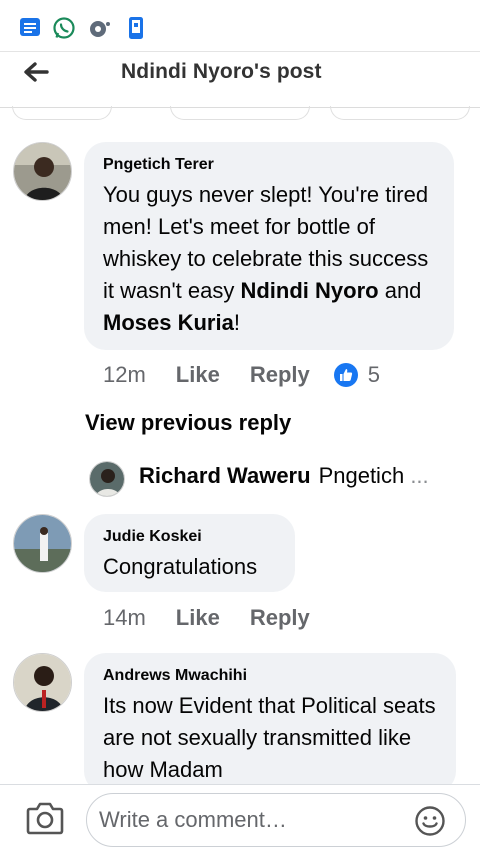 The width and height of the screenshot is (480, 854). I want to click on comment-bubble: Judie Koskei Congratulations, so click(189, 553).